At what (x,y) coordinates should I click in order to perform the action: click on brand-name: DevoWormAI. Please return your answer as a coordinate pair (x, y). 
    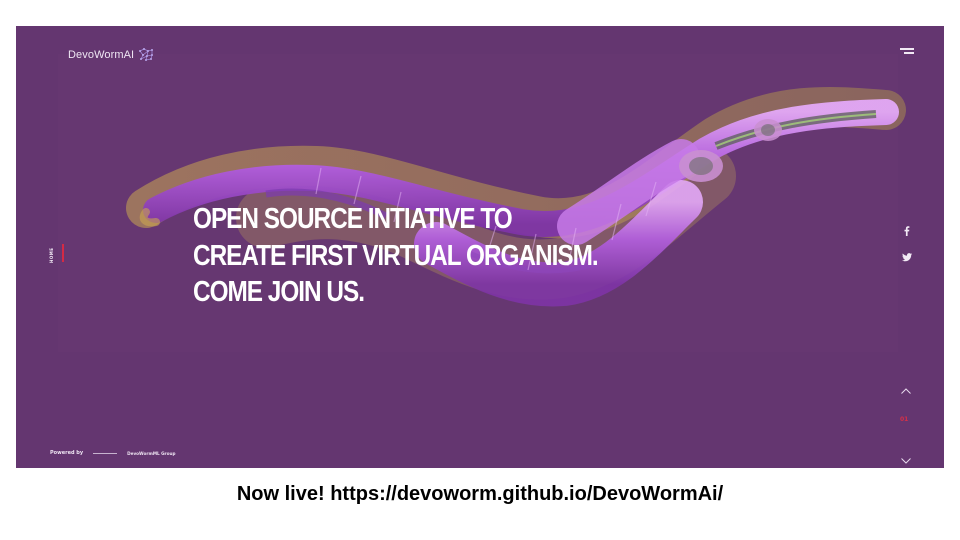
    Looking at the image, I should click on (101, 55).